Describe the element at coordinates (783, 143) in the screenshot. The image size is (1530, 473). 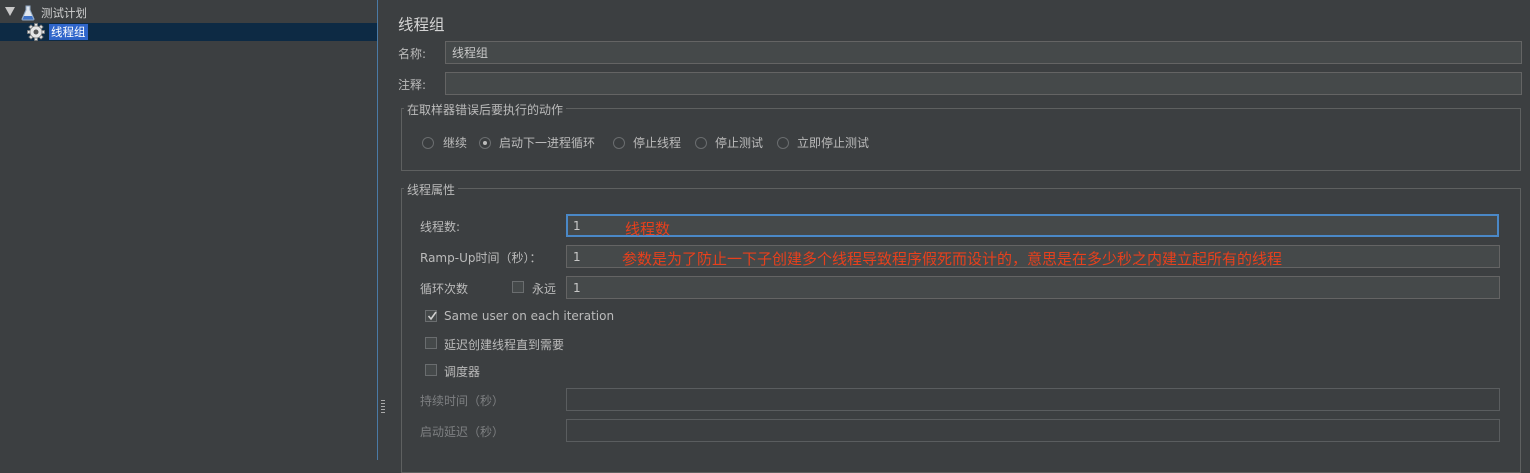
I see `radio-stop-test-now` at that location.